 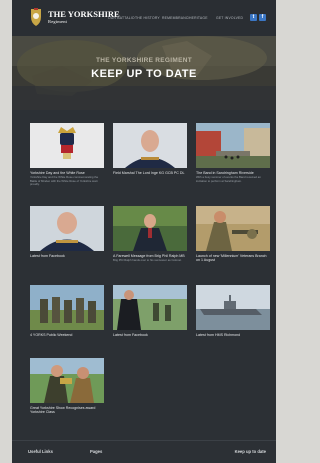 What do you see at coordinates (258, 17) in the screenshot?
I see `social-links: t f` at bounding box center [258, 17].